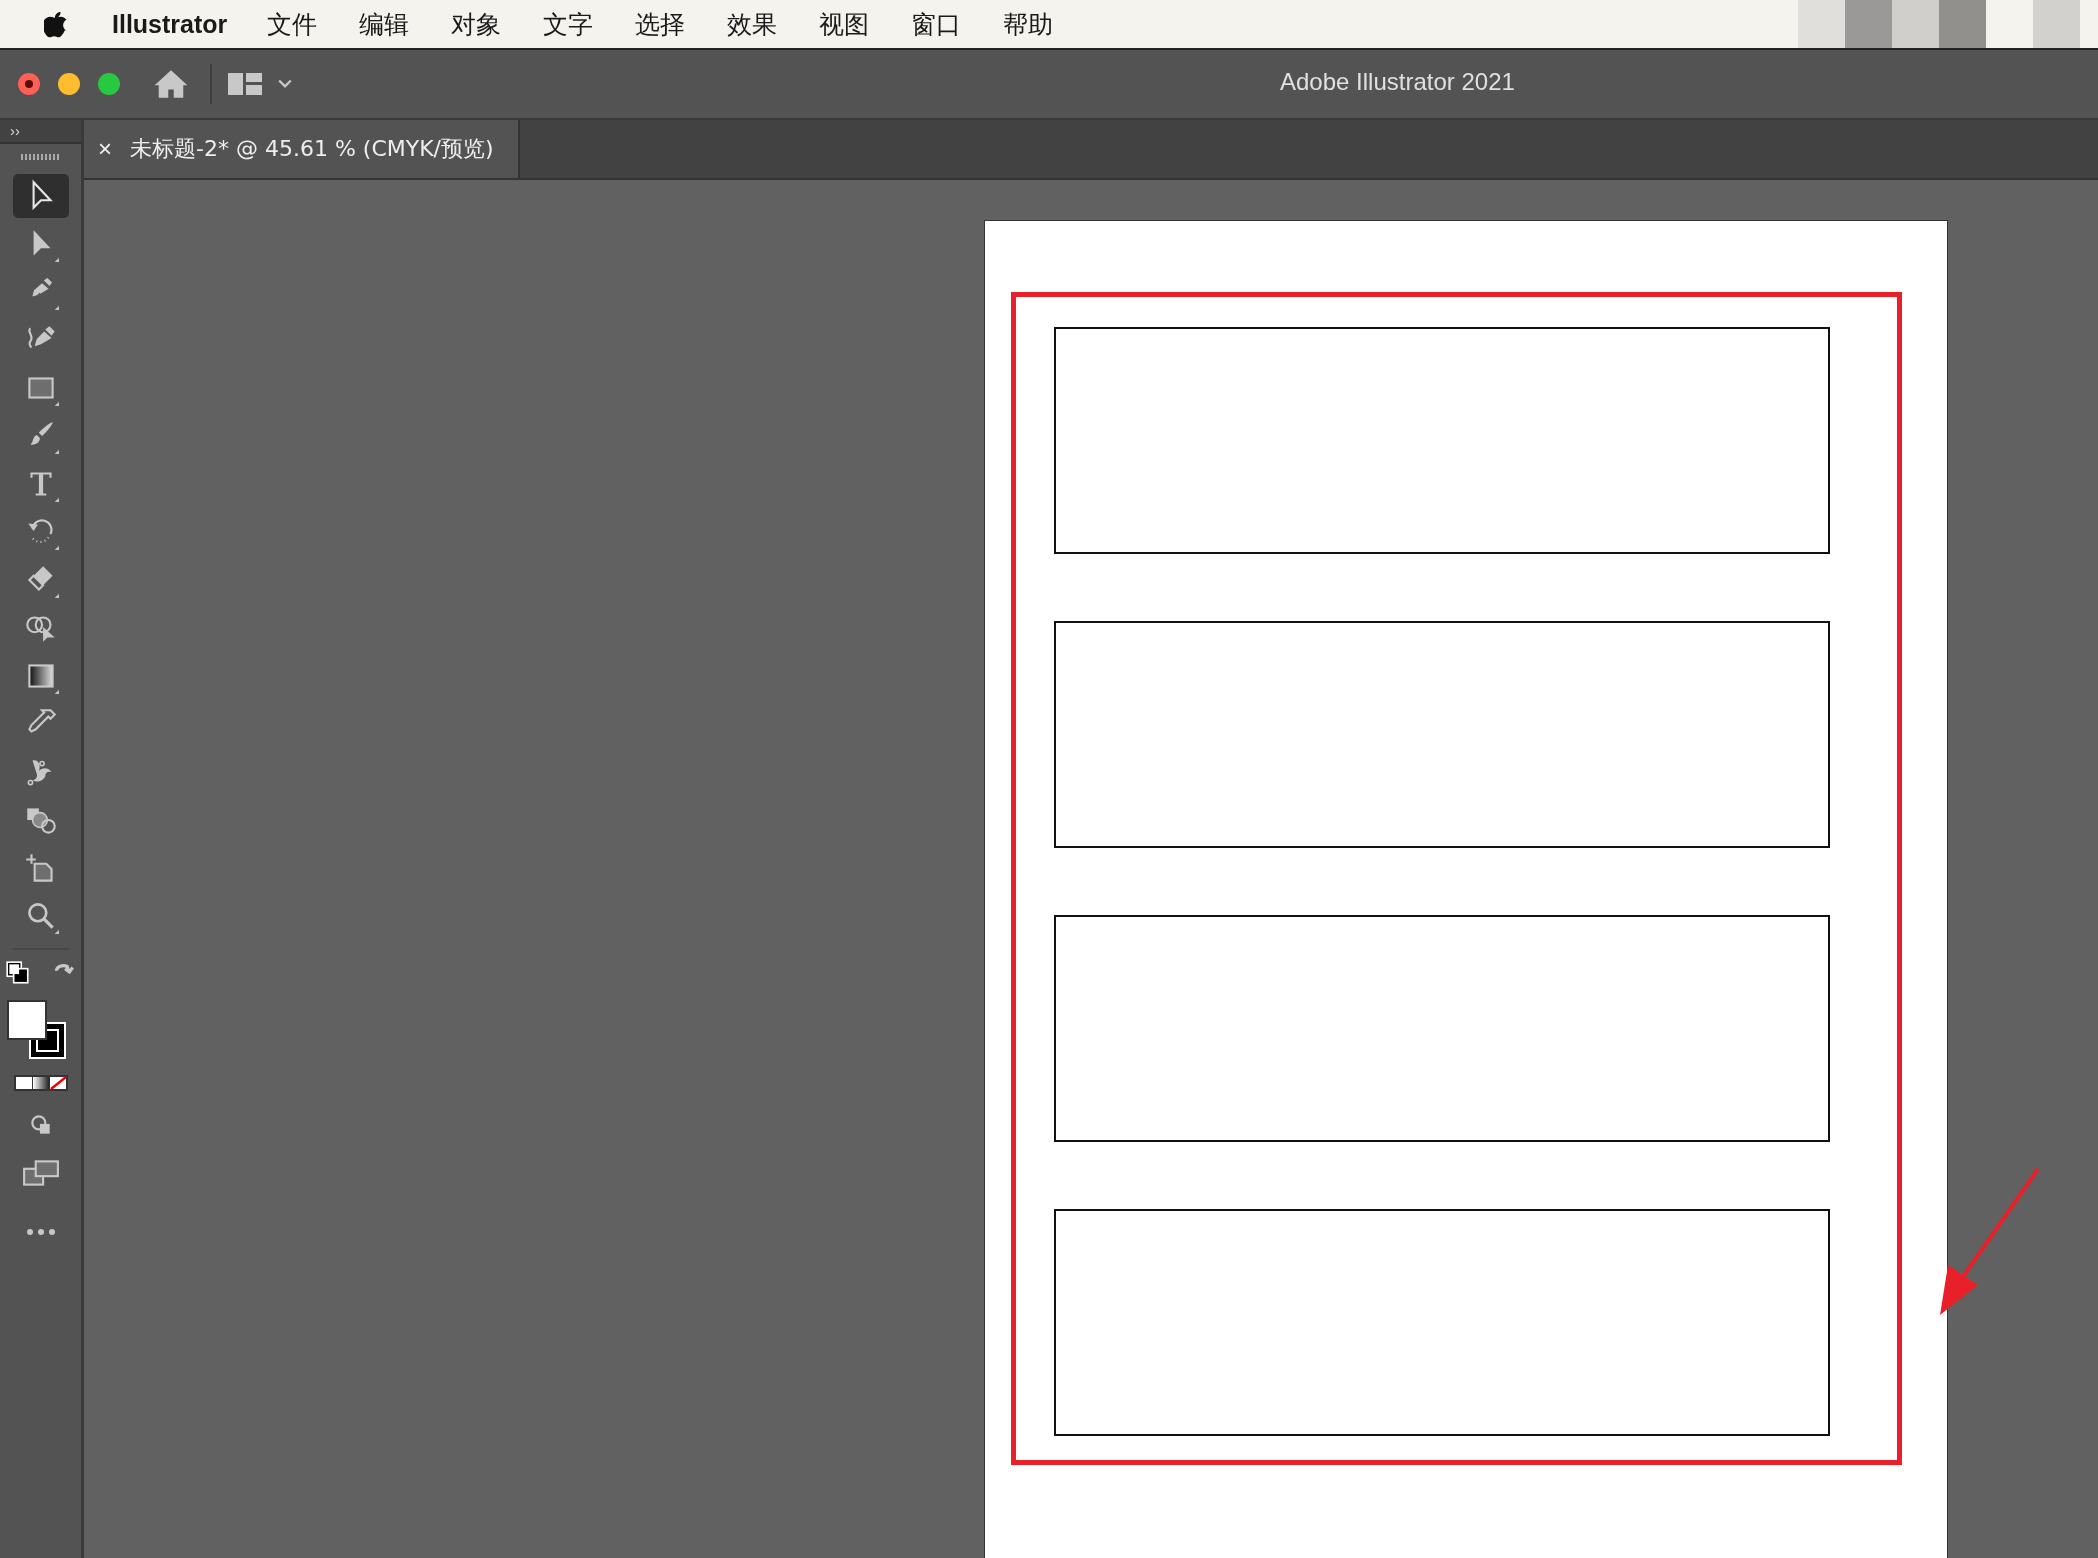 The width and height of the screenshot is (2098, 1558). What do you see at coordinates (292, 24) in the screenshot?
I see `menu-item: 文件` at bounding box center [292, 24].